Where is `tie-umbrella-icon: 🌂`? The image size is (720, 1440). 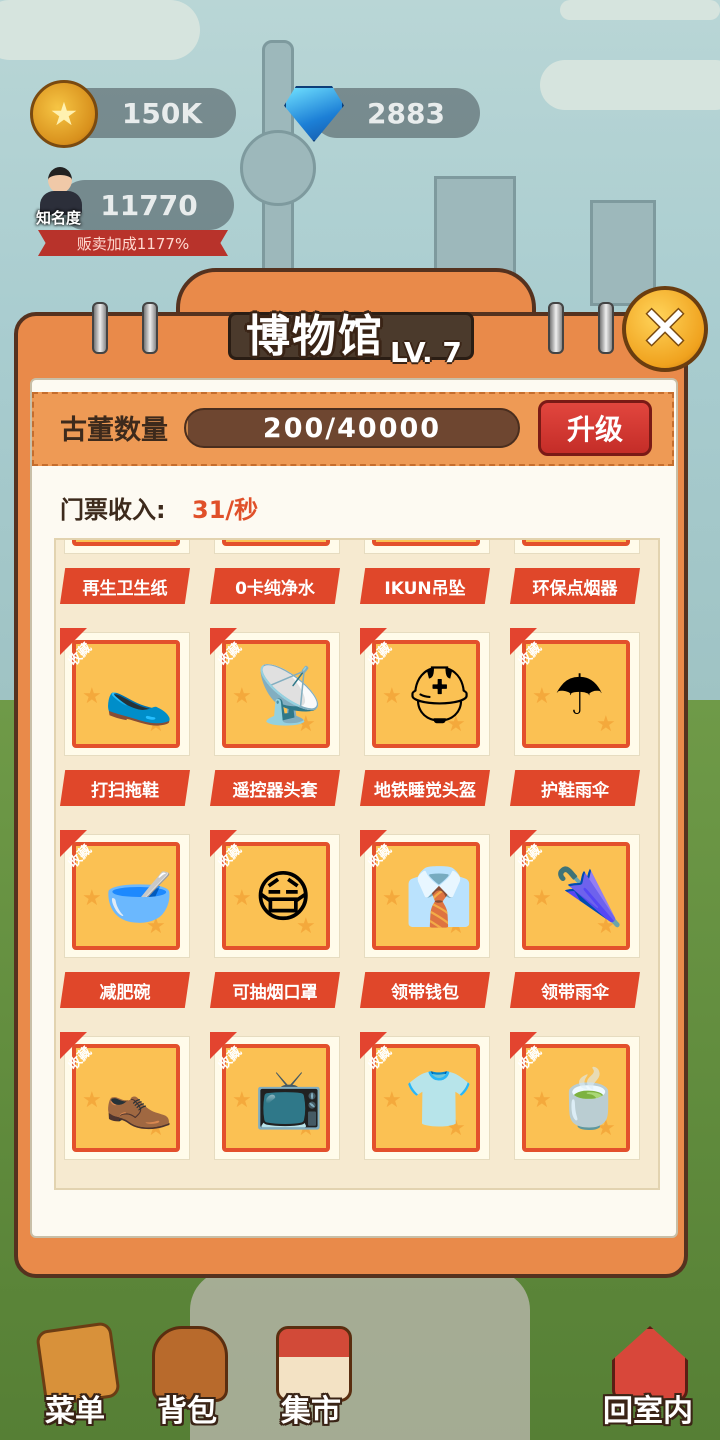
tie-umbrella-icon: 🌂 is located at coordinates (589, 897).